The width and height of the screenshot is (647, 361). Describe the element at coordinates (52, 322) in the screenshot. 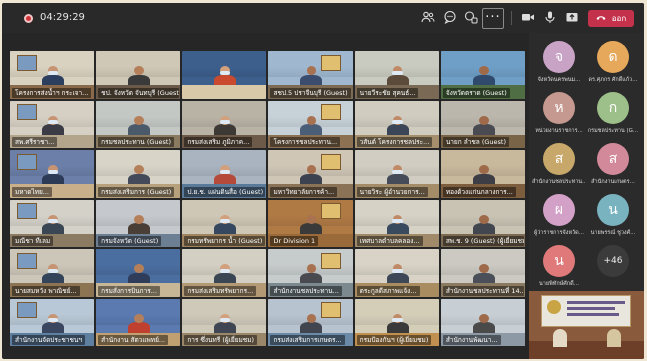

I see `video-tile: สำนักงานจัดประชาชนฯ` at that location.